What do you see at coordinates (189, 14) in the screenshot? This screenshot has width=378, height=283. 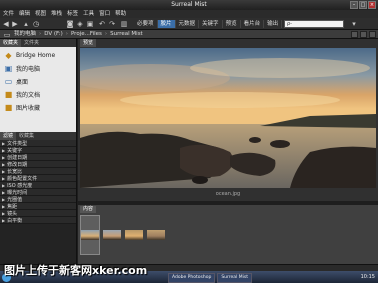 I see `menu-bar: 文件 编辑 视图 堆栈 标签 工具 窗口 帮助` at bounding box center [189, 14].